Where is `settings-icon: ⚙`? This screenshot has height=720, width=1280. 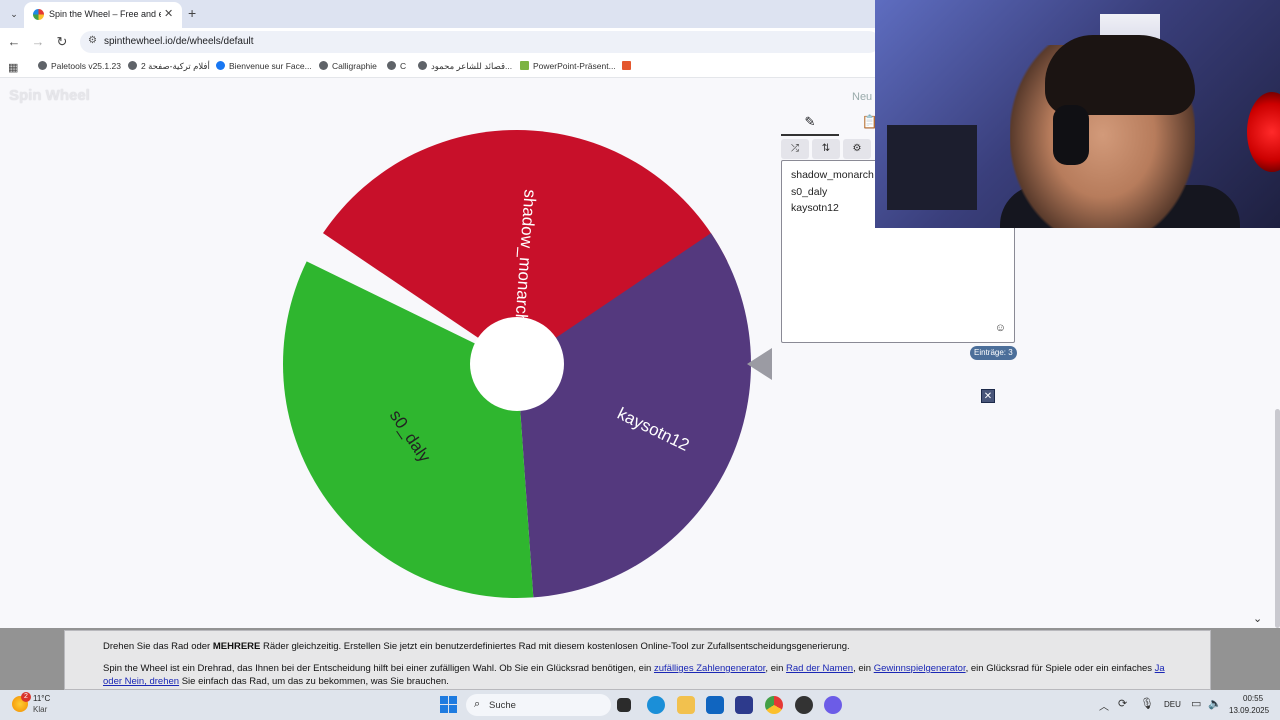 settings-icon: ⚙ is located at coordinates (857, 149).